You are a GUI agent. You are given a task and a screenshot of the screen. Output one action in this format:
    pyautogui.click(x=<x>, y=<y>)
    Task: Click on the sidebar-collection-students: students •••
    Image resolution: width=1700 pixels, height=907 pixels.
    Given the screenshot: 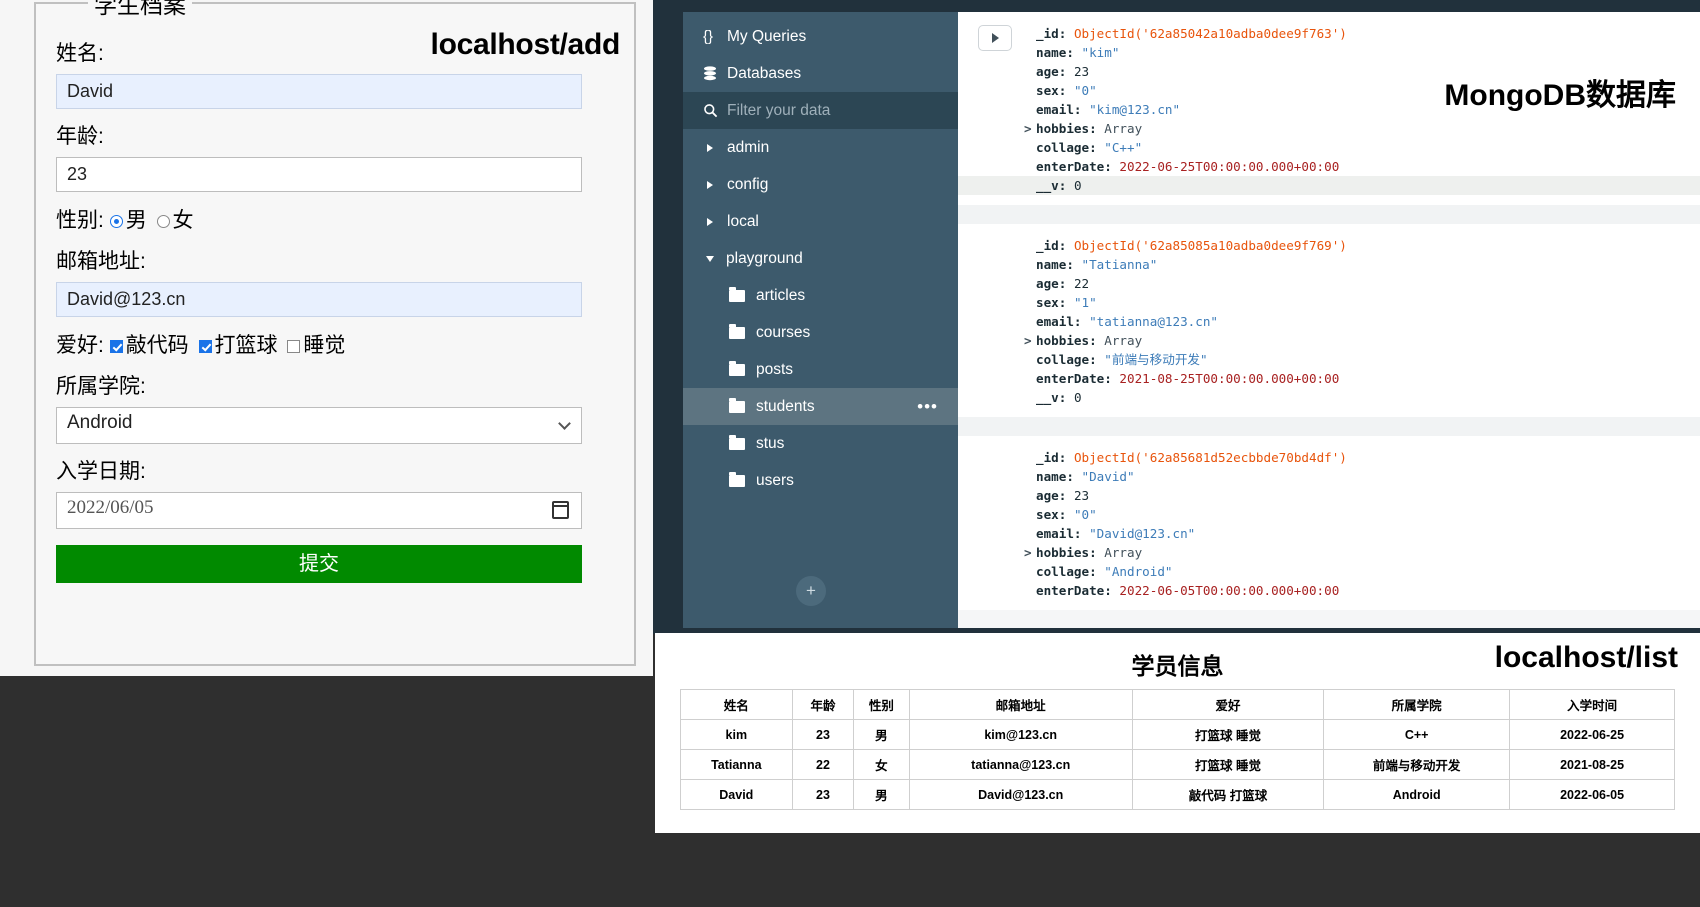 What is the action you would take?
    pyautogui.click(x=820, y=406)
    